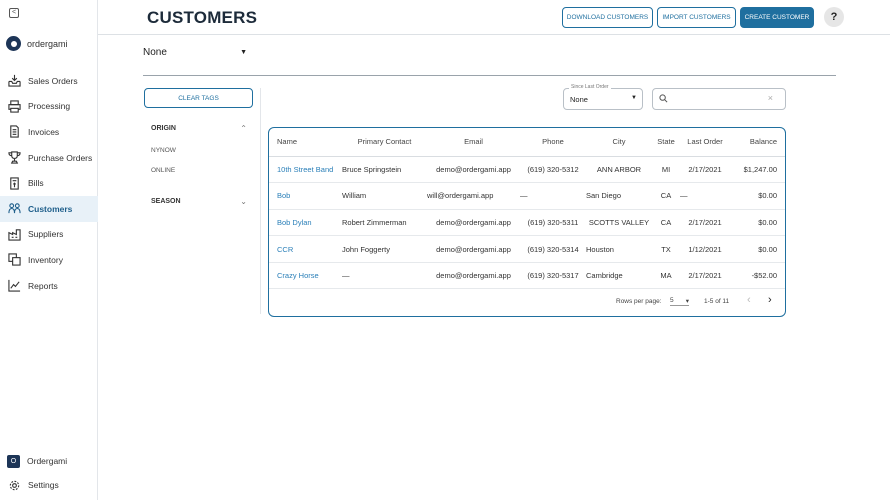  What do you see at coordinates (199, 128) in the screenshot?
I see `tag-group-origin: ORIGIN ⌃` at bounding box center [199, 128].